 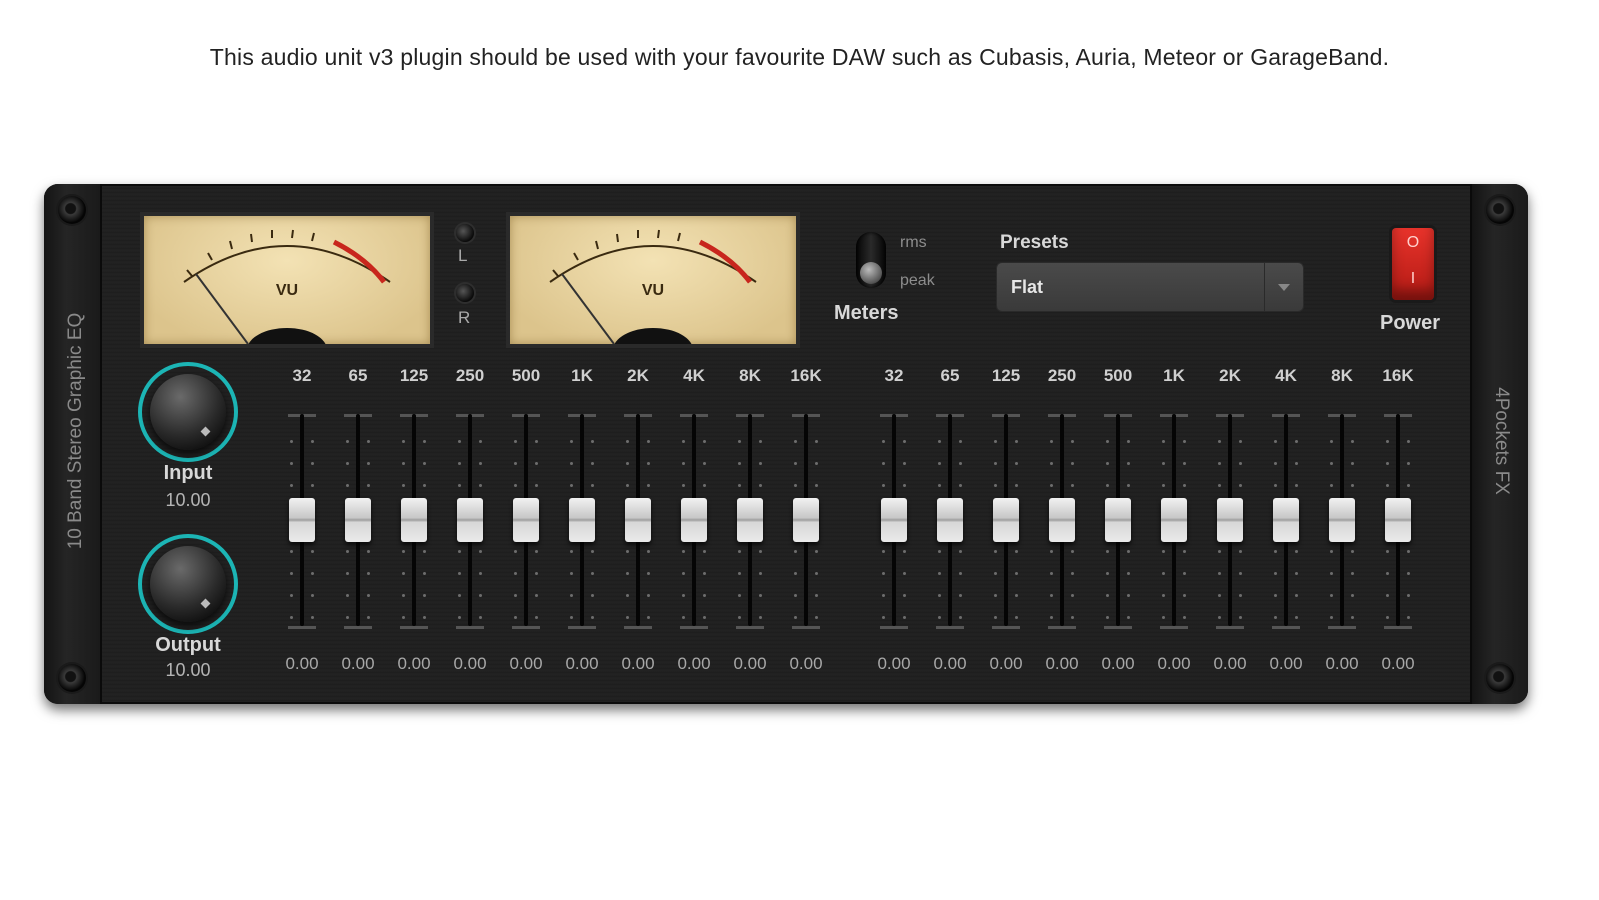 I want to click on meters-label: Meters, so click(x=866, y=313).